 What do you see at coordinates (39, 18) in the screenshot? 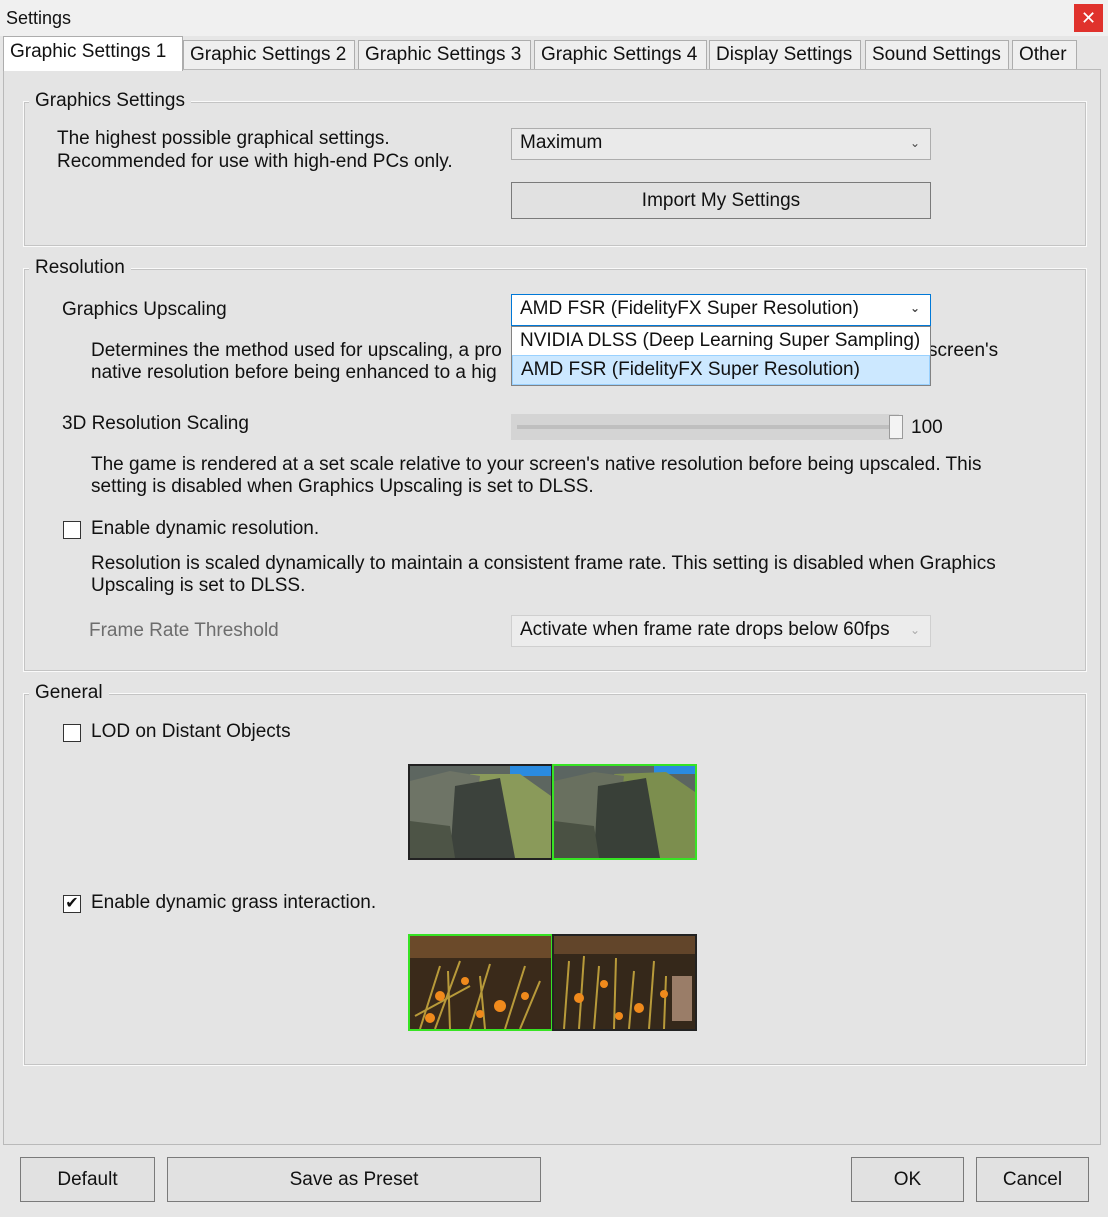
I see `window-title: Settings` at bounding box center [39, 18].